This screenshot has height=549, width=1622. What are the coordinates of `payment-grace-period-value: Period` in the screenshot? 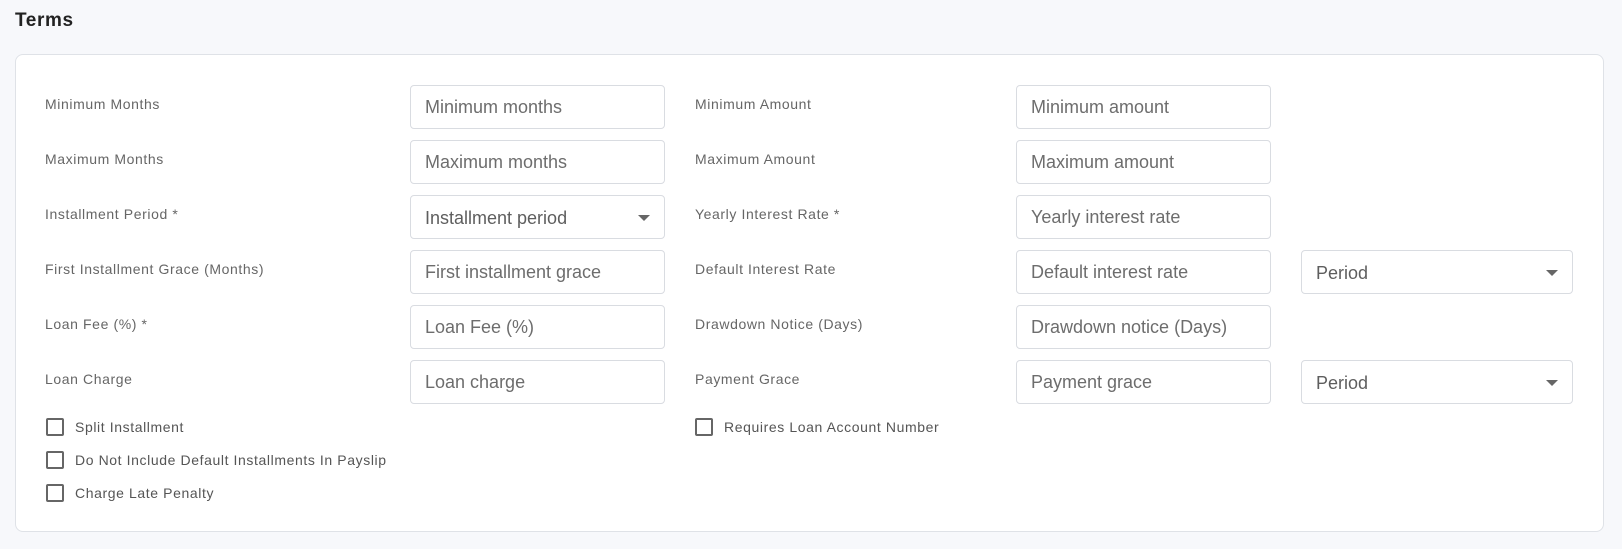 It's located at (1342, 383).